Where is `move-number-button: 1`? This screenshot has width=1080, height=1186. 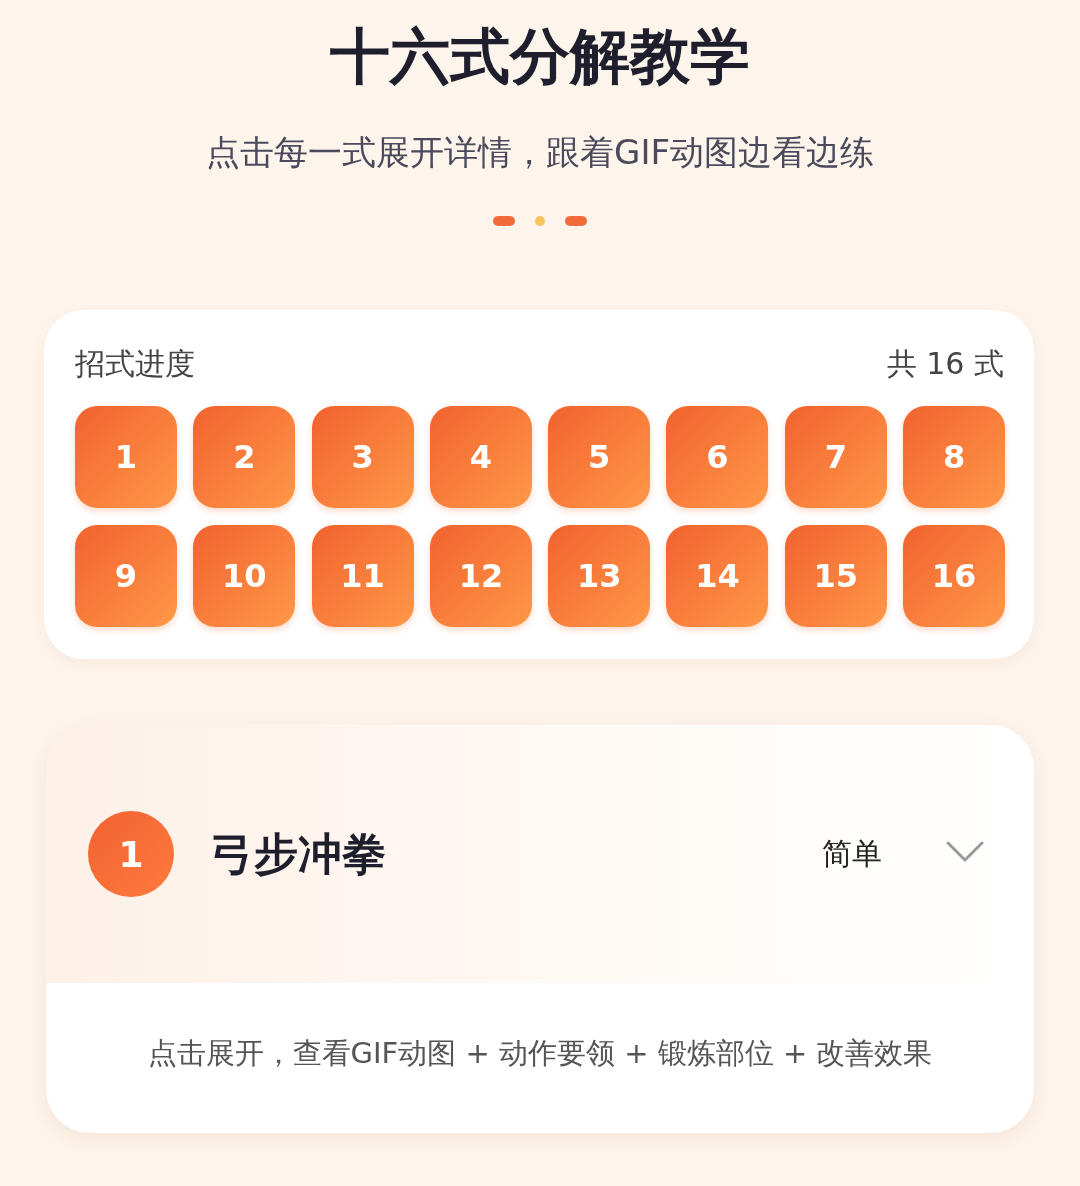
move-number-button: 1 is located at coordinates (126, 457).